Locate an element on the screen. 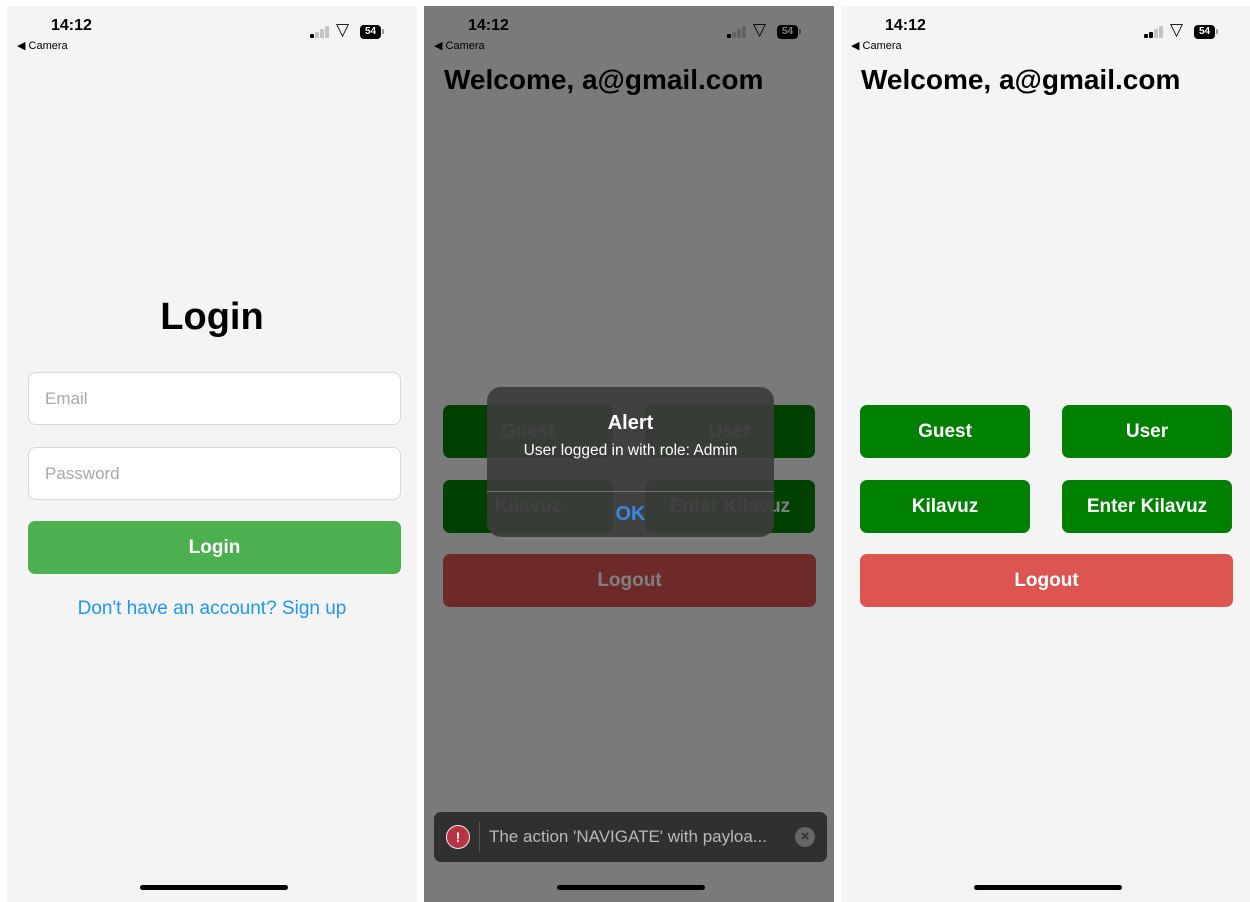  error-icon: ! is located at coordinates (458, 837).